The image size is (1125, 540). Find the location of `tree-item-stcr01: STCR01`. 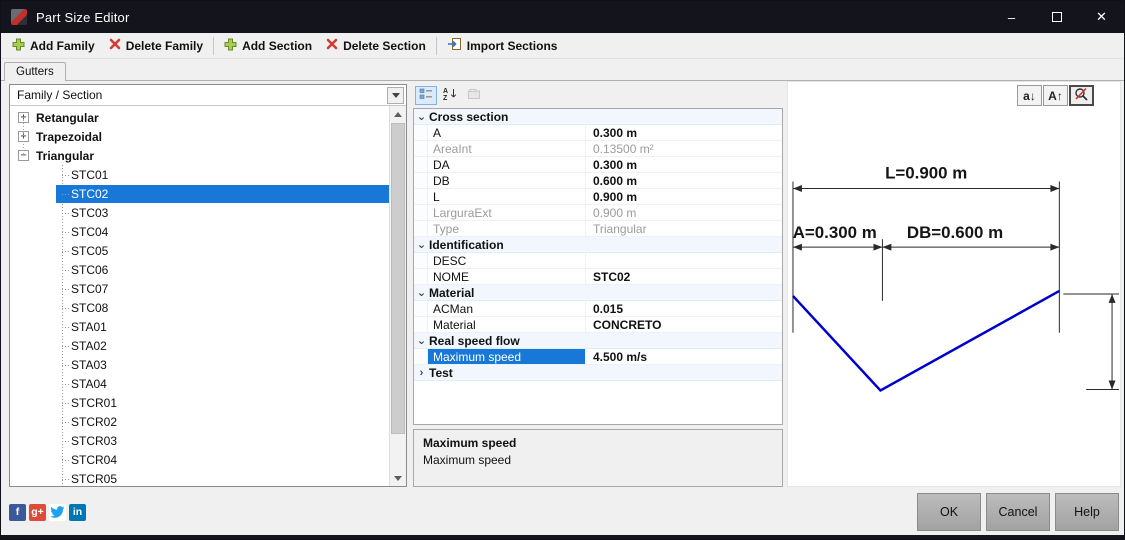

tree-item-stcr01: STCR01 is located at coordinates (199, 402).